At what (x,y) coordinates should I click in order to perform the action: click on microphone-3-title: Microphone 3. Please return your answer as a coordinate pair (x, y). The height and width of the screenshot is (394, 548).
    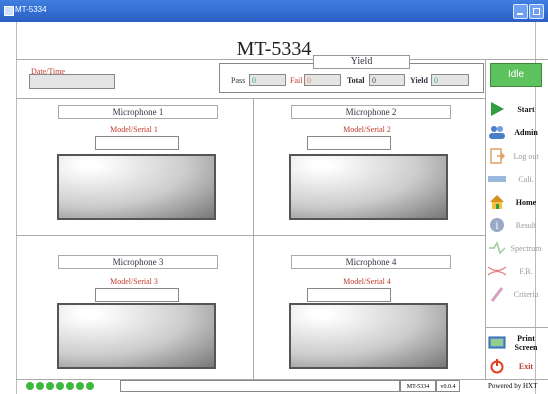
    Looking at the image, I should click on (138, 262).